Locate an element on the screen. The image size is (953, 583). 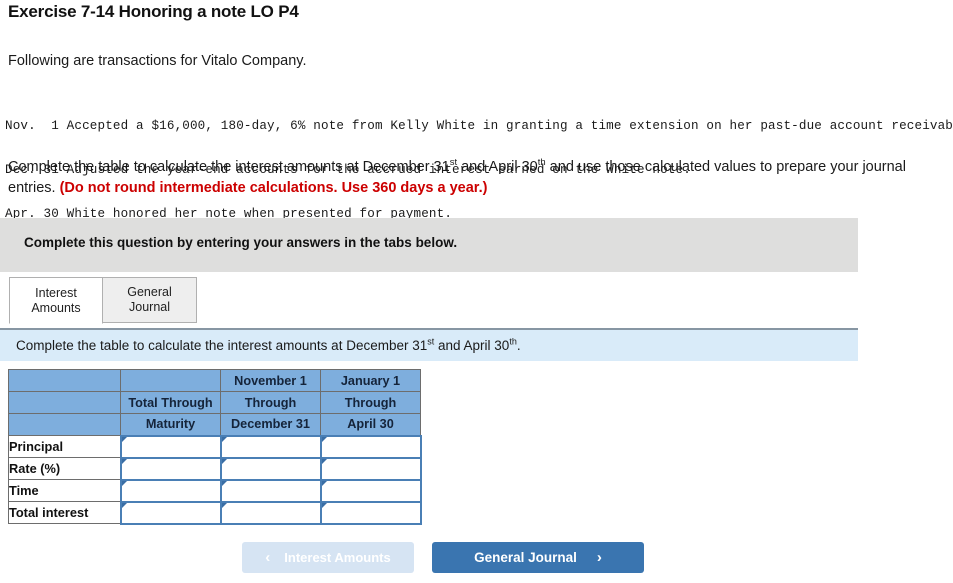
sub-instruction-sup-2: th is located at coordinates (513, 341).